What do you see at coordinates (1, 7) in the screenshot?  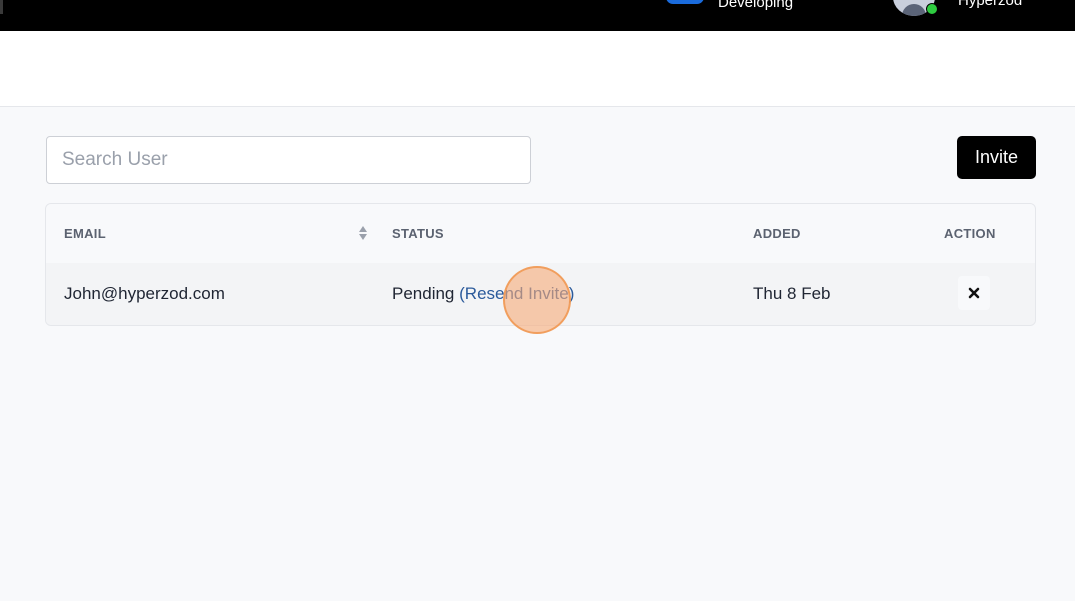 I see `window-edge` at bounding box center [1, 7].